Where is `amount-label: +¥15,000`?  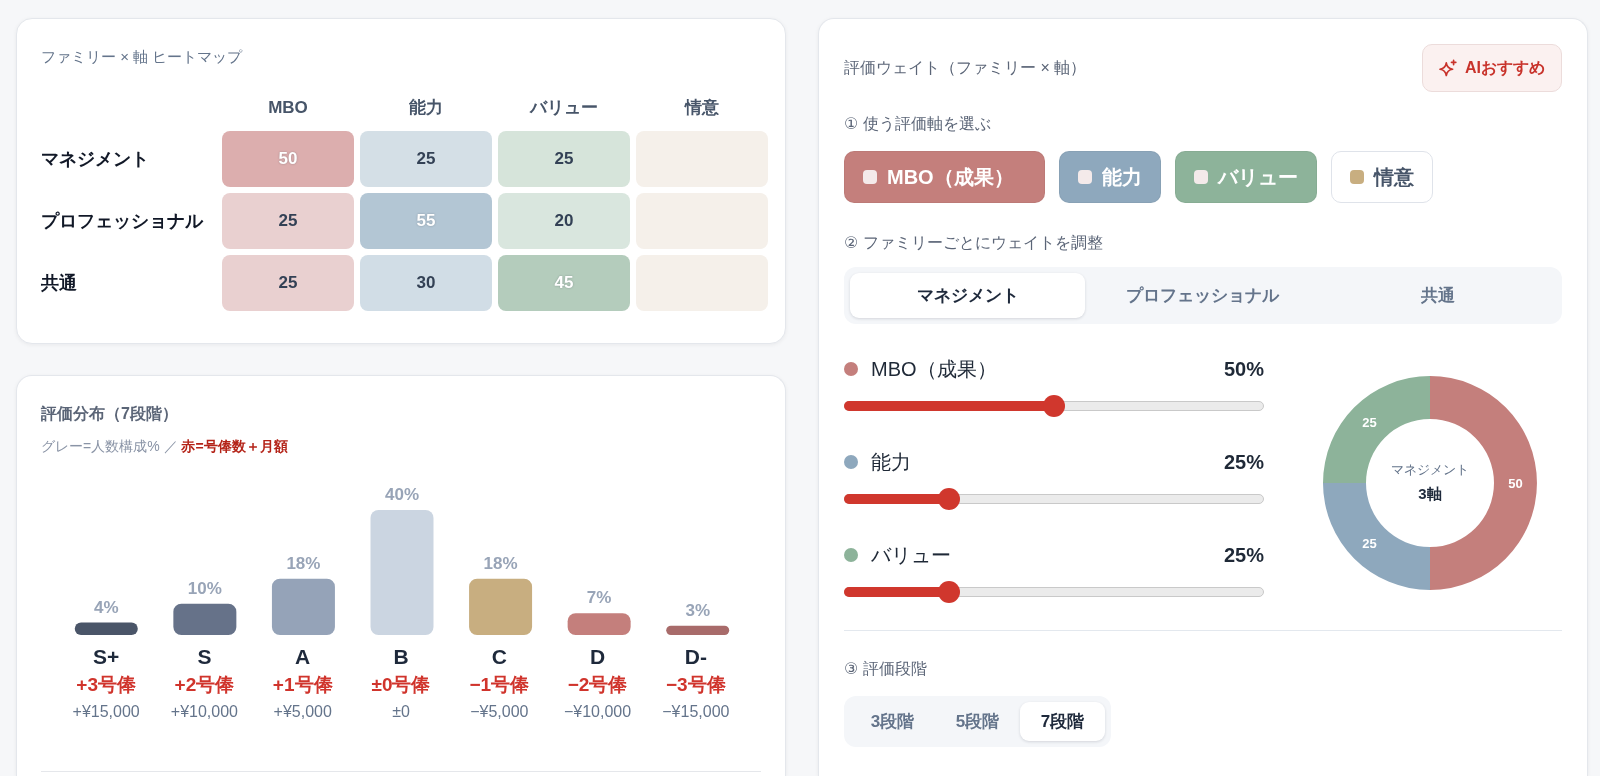 amount-label: +¥15,000 is located at coordinates (106, 712).